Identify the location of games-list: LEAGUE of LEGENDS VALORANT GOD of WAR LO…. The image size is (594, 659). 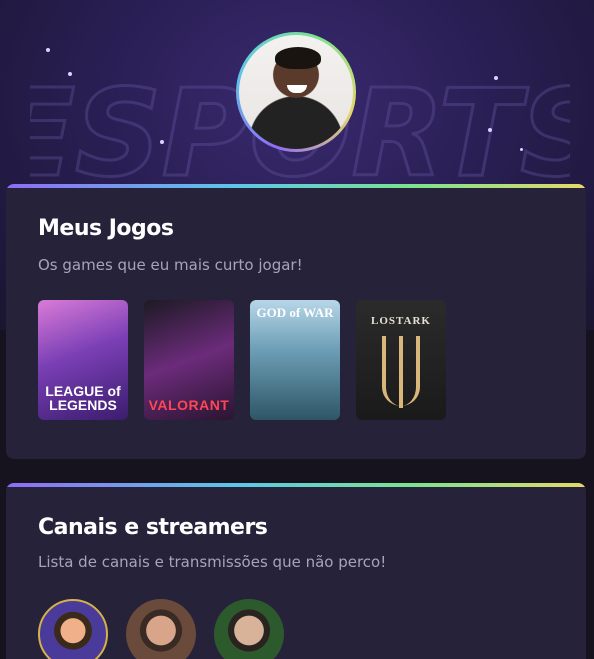
(242, 360).